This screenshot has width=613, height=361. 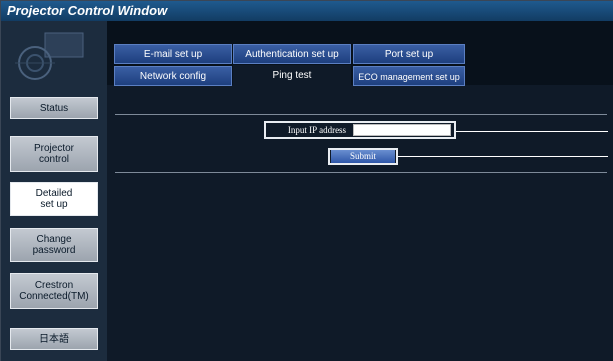 What do you see at coordinates (317, 130) in the screenshot?
I see `ip-address-label: Input IP address` at bounding box center [317, 130].